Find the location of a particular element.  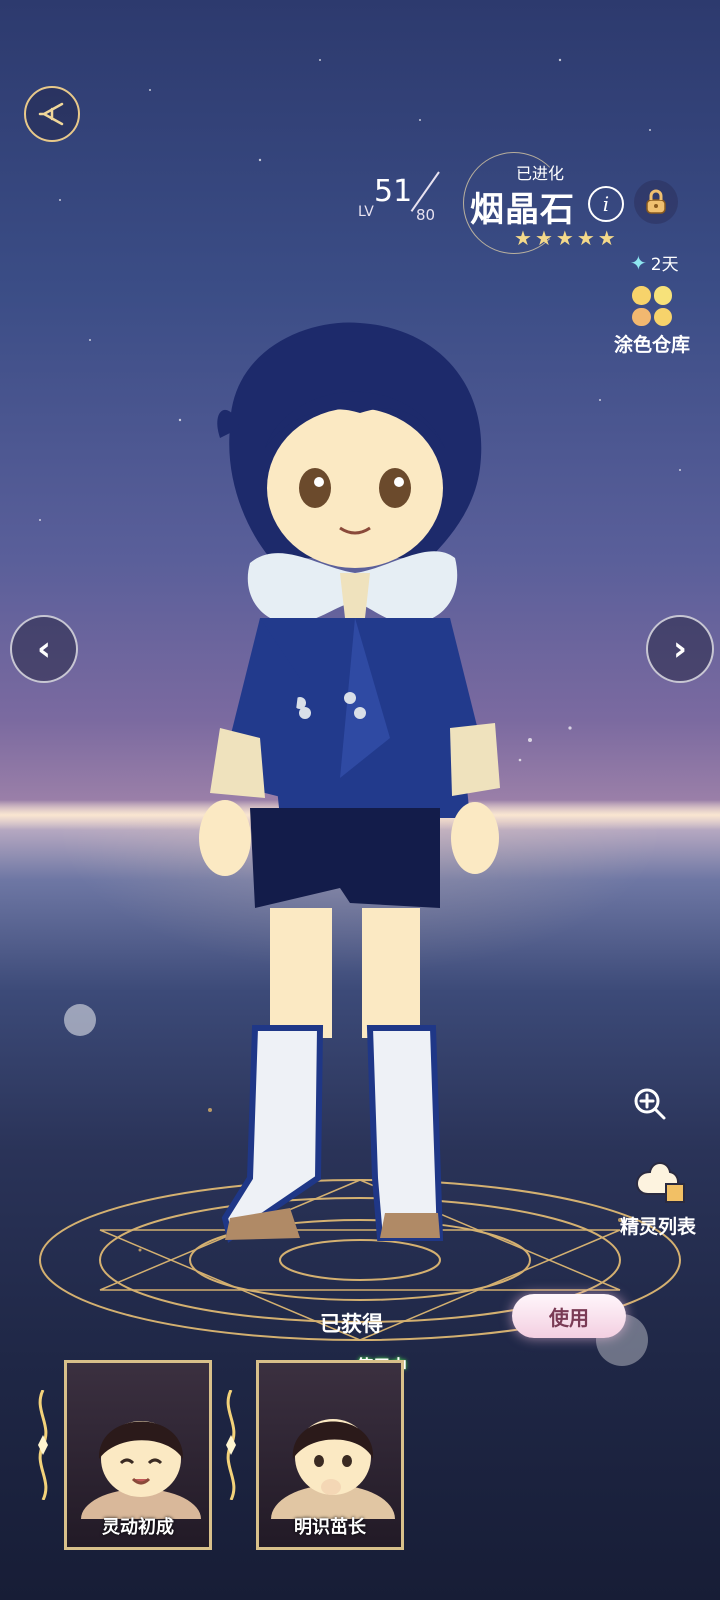

lock-icon is located at coordinates (656, 201).